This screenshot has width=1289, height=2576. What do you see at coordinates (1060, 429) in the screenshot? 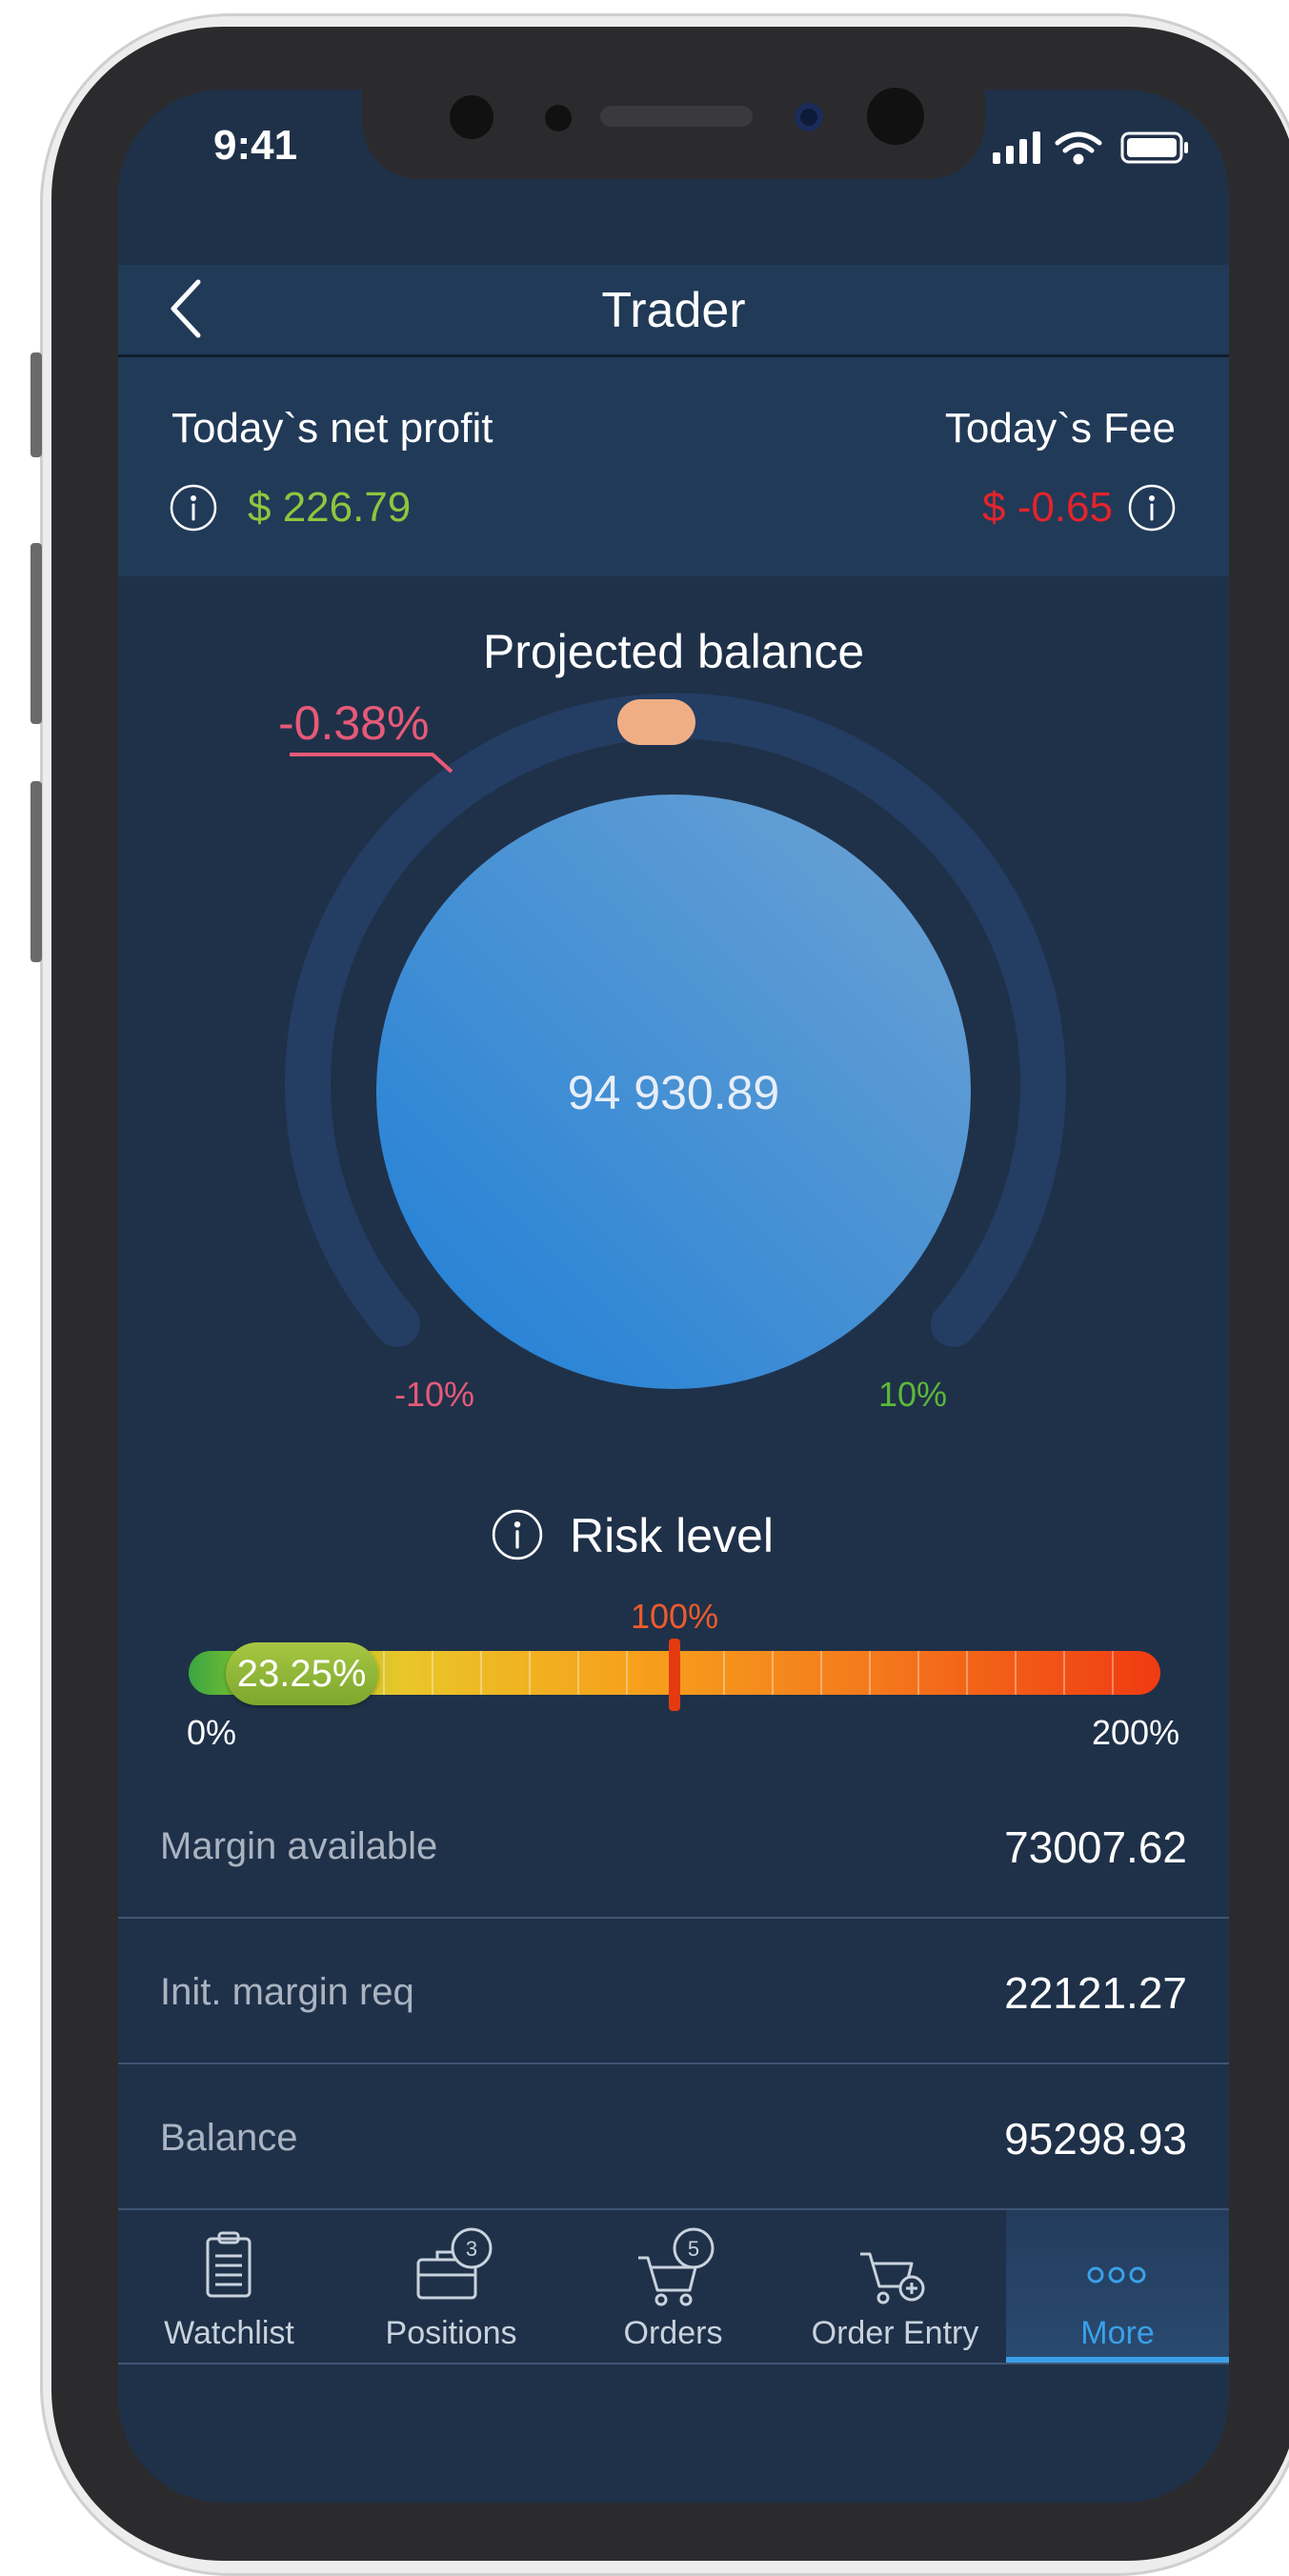
I see `fee-label: Today`s Fee` at bounding box center [1060, 429].